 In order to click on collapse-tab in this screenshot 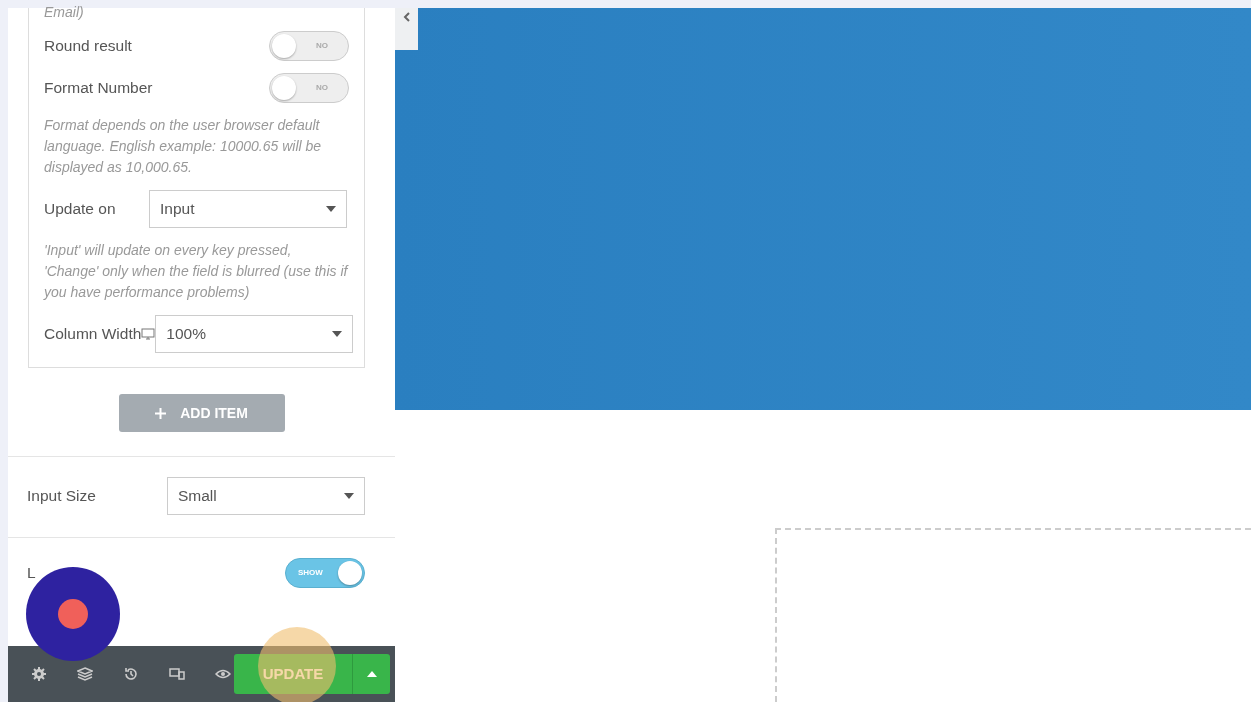, I will do `click(406, 29)`.